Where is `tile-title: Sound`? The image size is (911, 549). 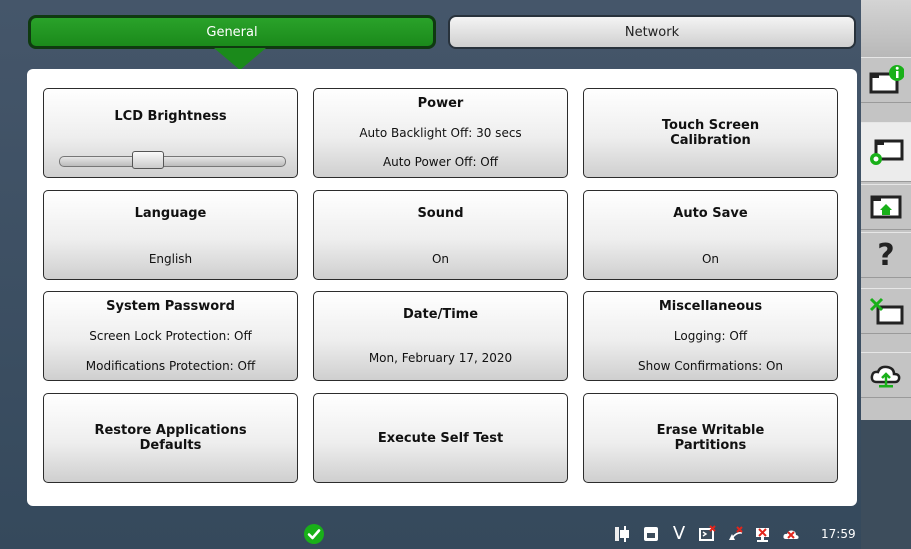 tile-title: Sound is located at coordinates (440, 213).